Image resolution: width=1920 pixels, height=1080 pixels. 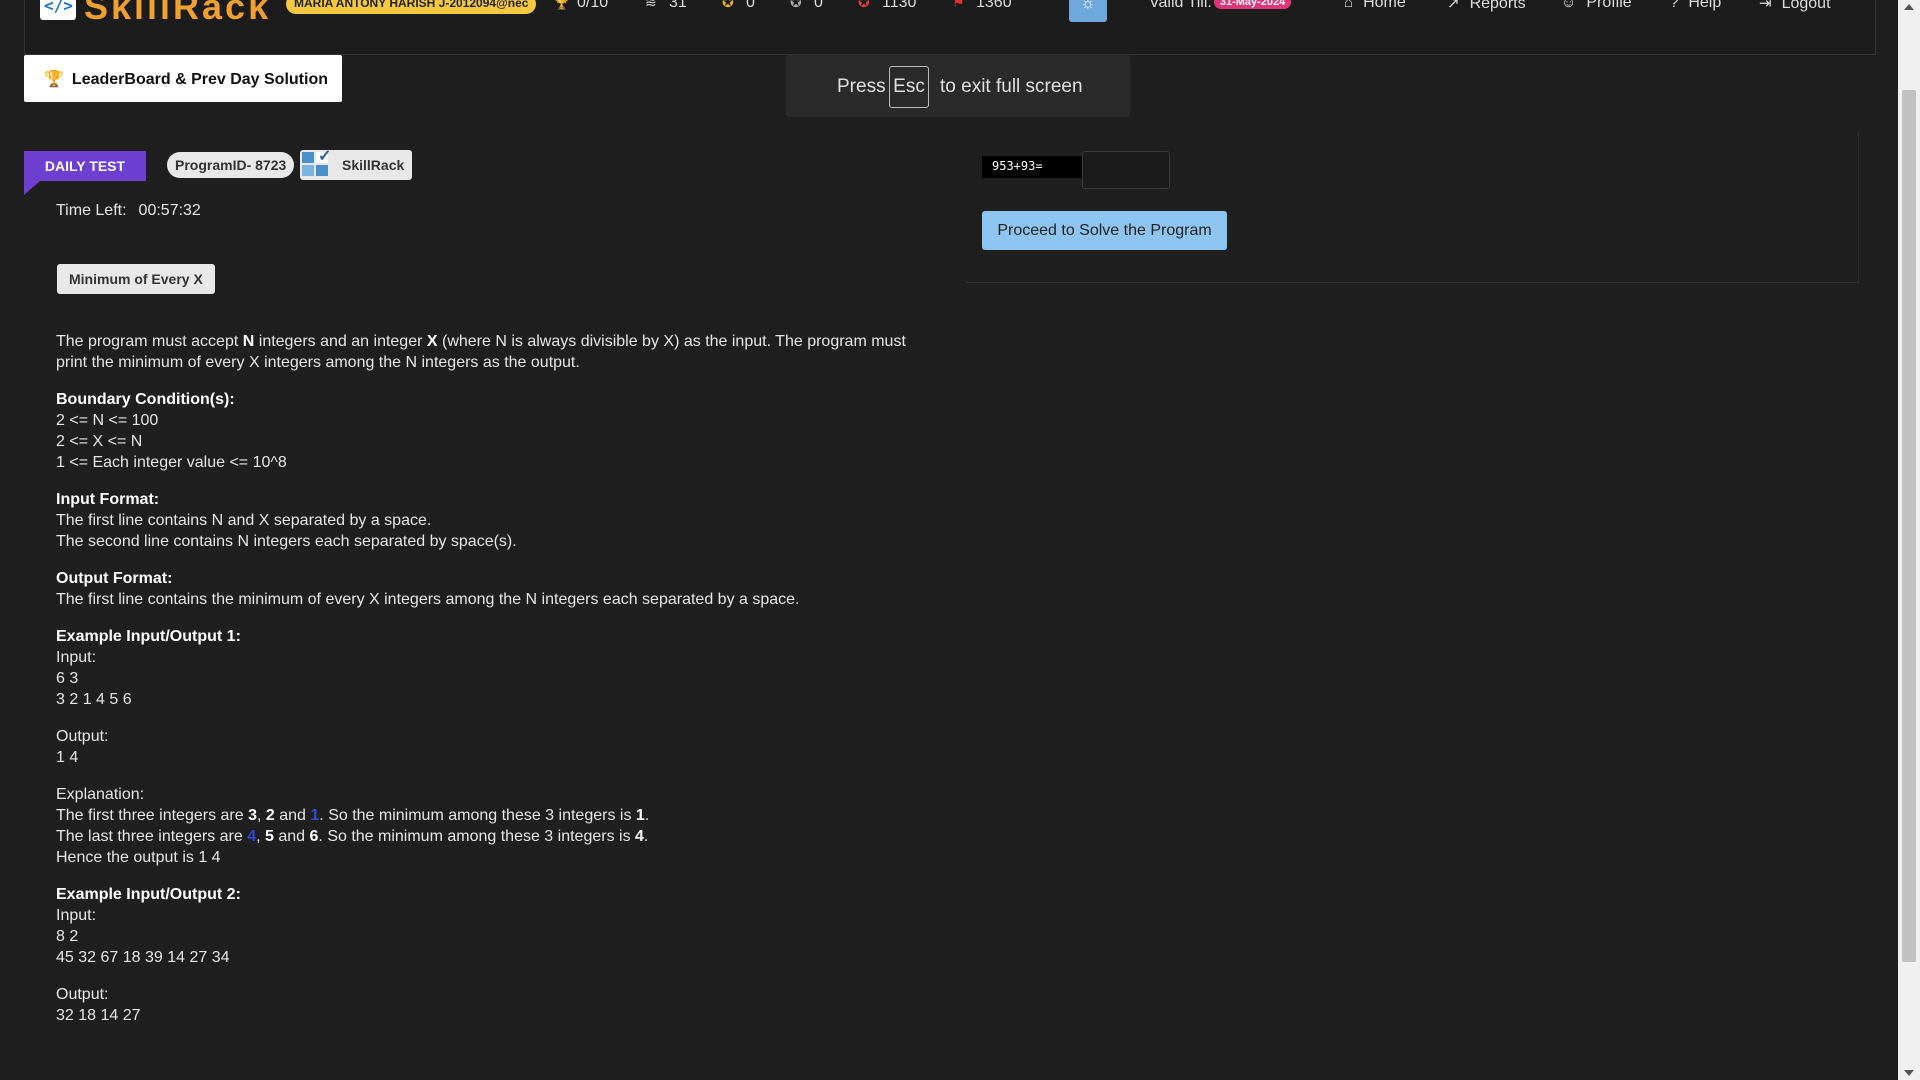 What do you see at coordinates (231, 165) in the screenshot?
I see `program-id-badge: ProgramID- 8723` at bounding box center [231, 165].